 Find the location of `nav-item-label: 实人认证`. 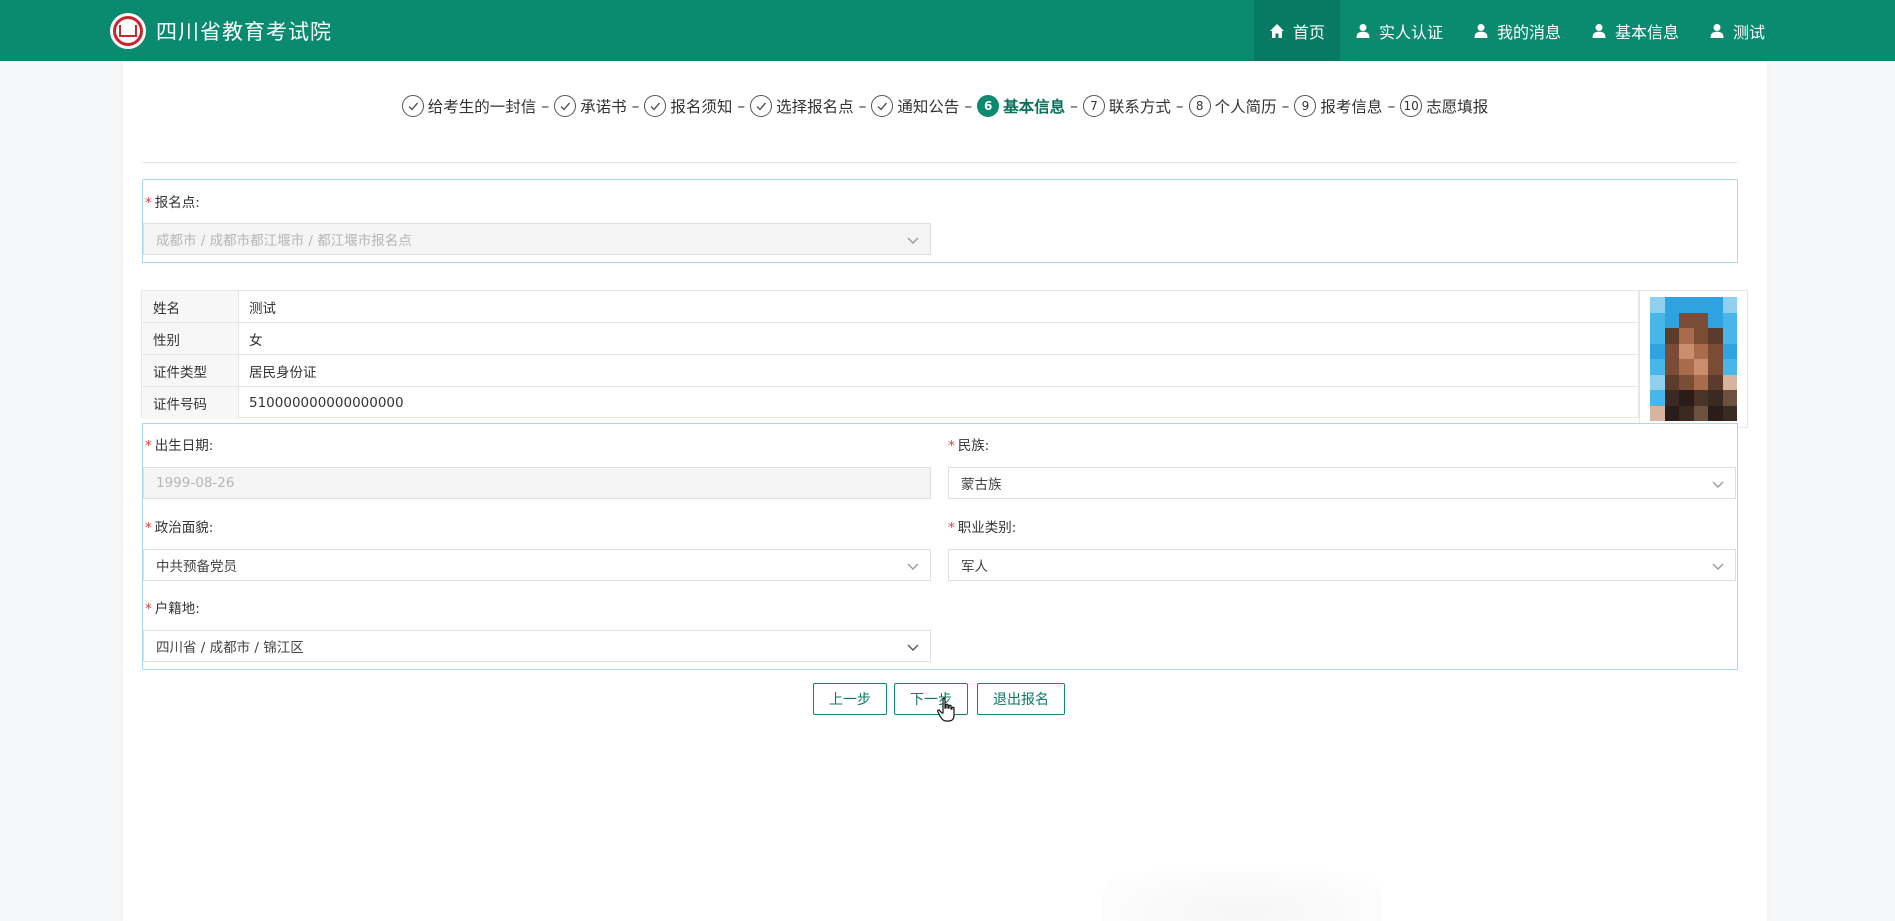

nav-item-label: 实人认证 is located at coordinates (1410, 32).